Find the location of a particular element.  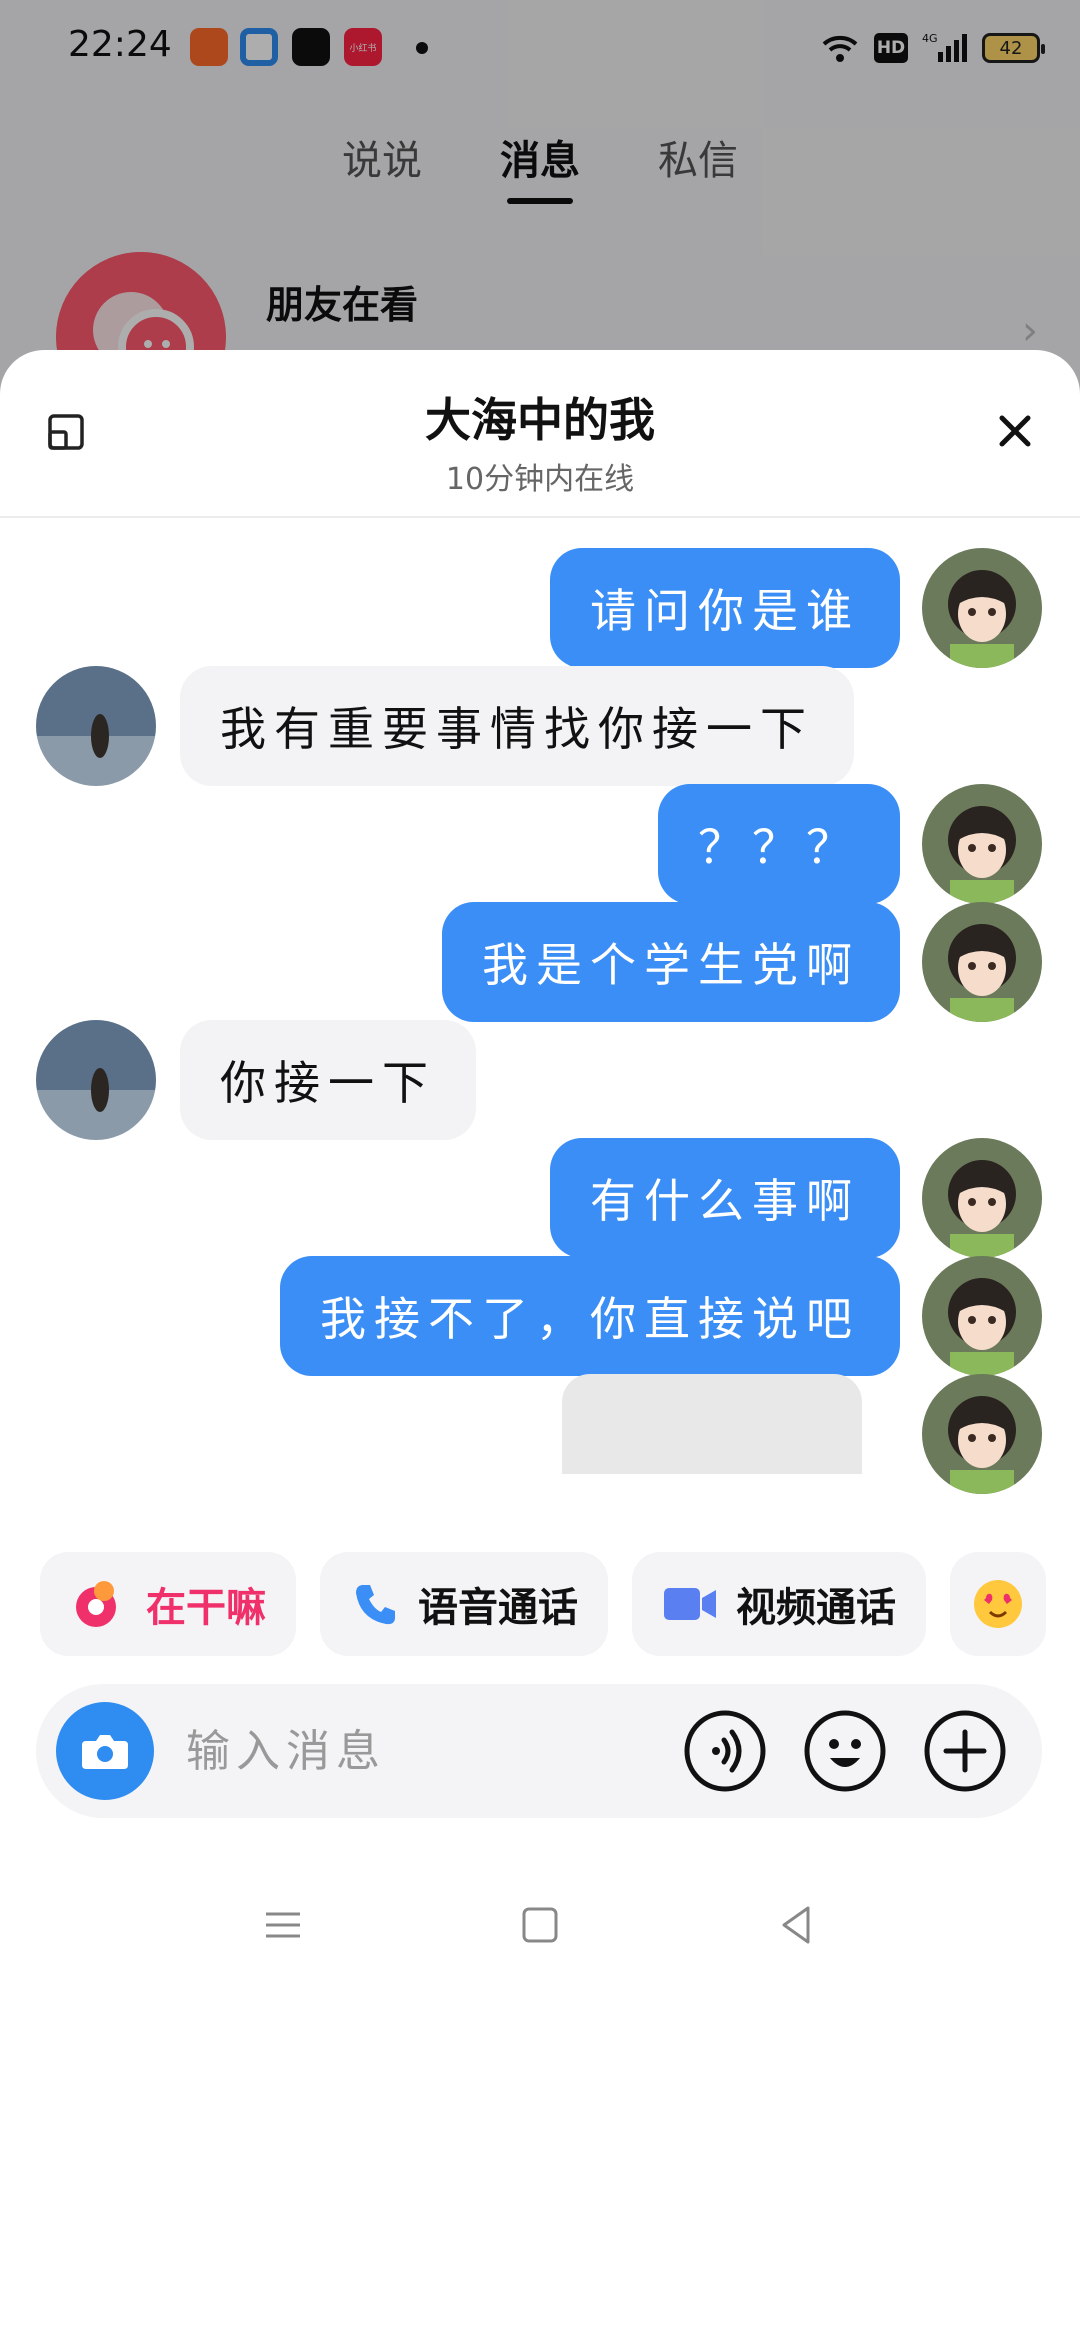

camera-button is located at coordinates (105, 1751).